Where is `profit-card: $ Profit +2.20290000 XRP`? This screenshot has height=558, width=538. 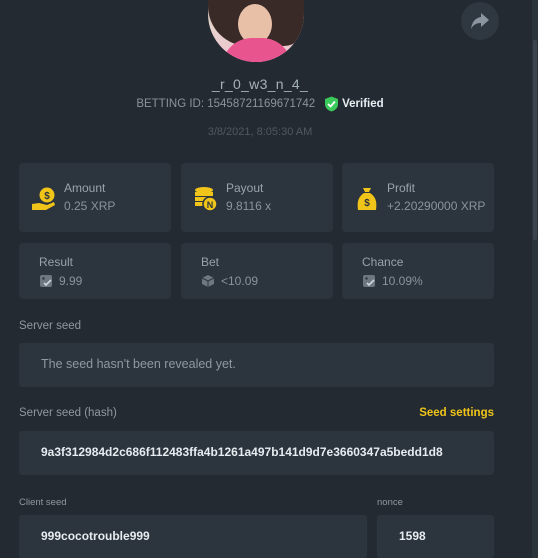
profit-card: $ Profit +2.20290000 XRP is located at coordinates (418, 197).